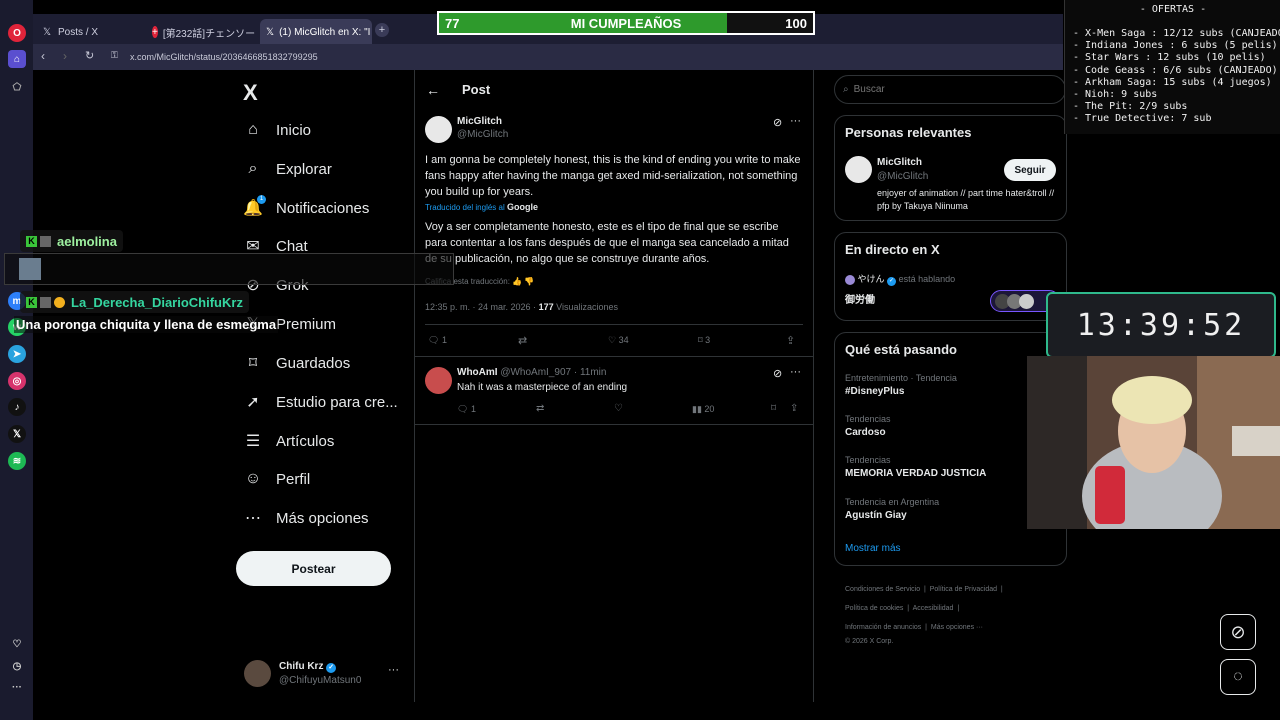 The height and width of the screenshot is (720, 1280). What do you see at coordinates (618, 340) in the screenshot?
I see `like-action: ♡ 34` at bounding box center [618, 340].